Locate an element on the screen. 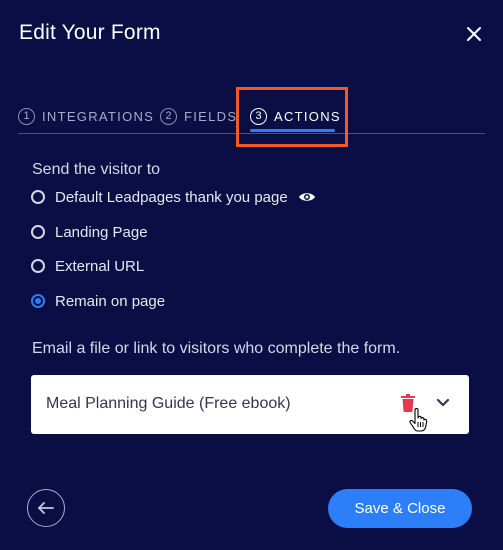  radio-label: External URL is located at coordinates (100, 266).